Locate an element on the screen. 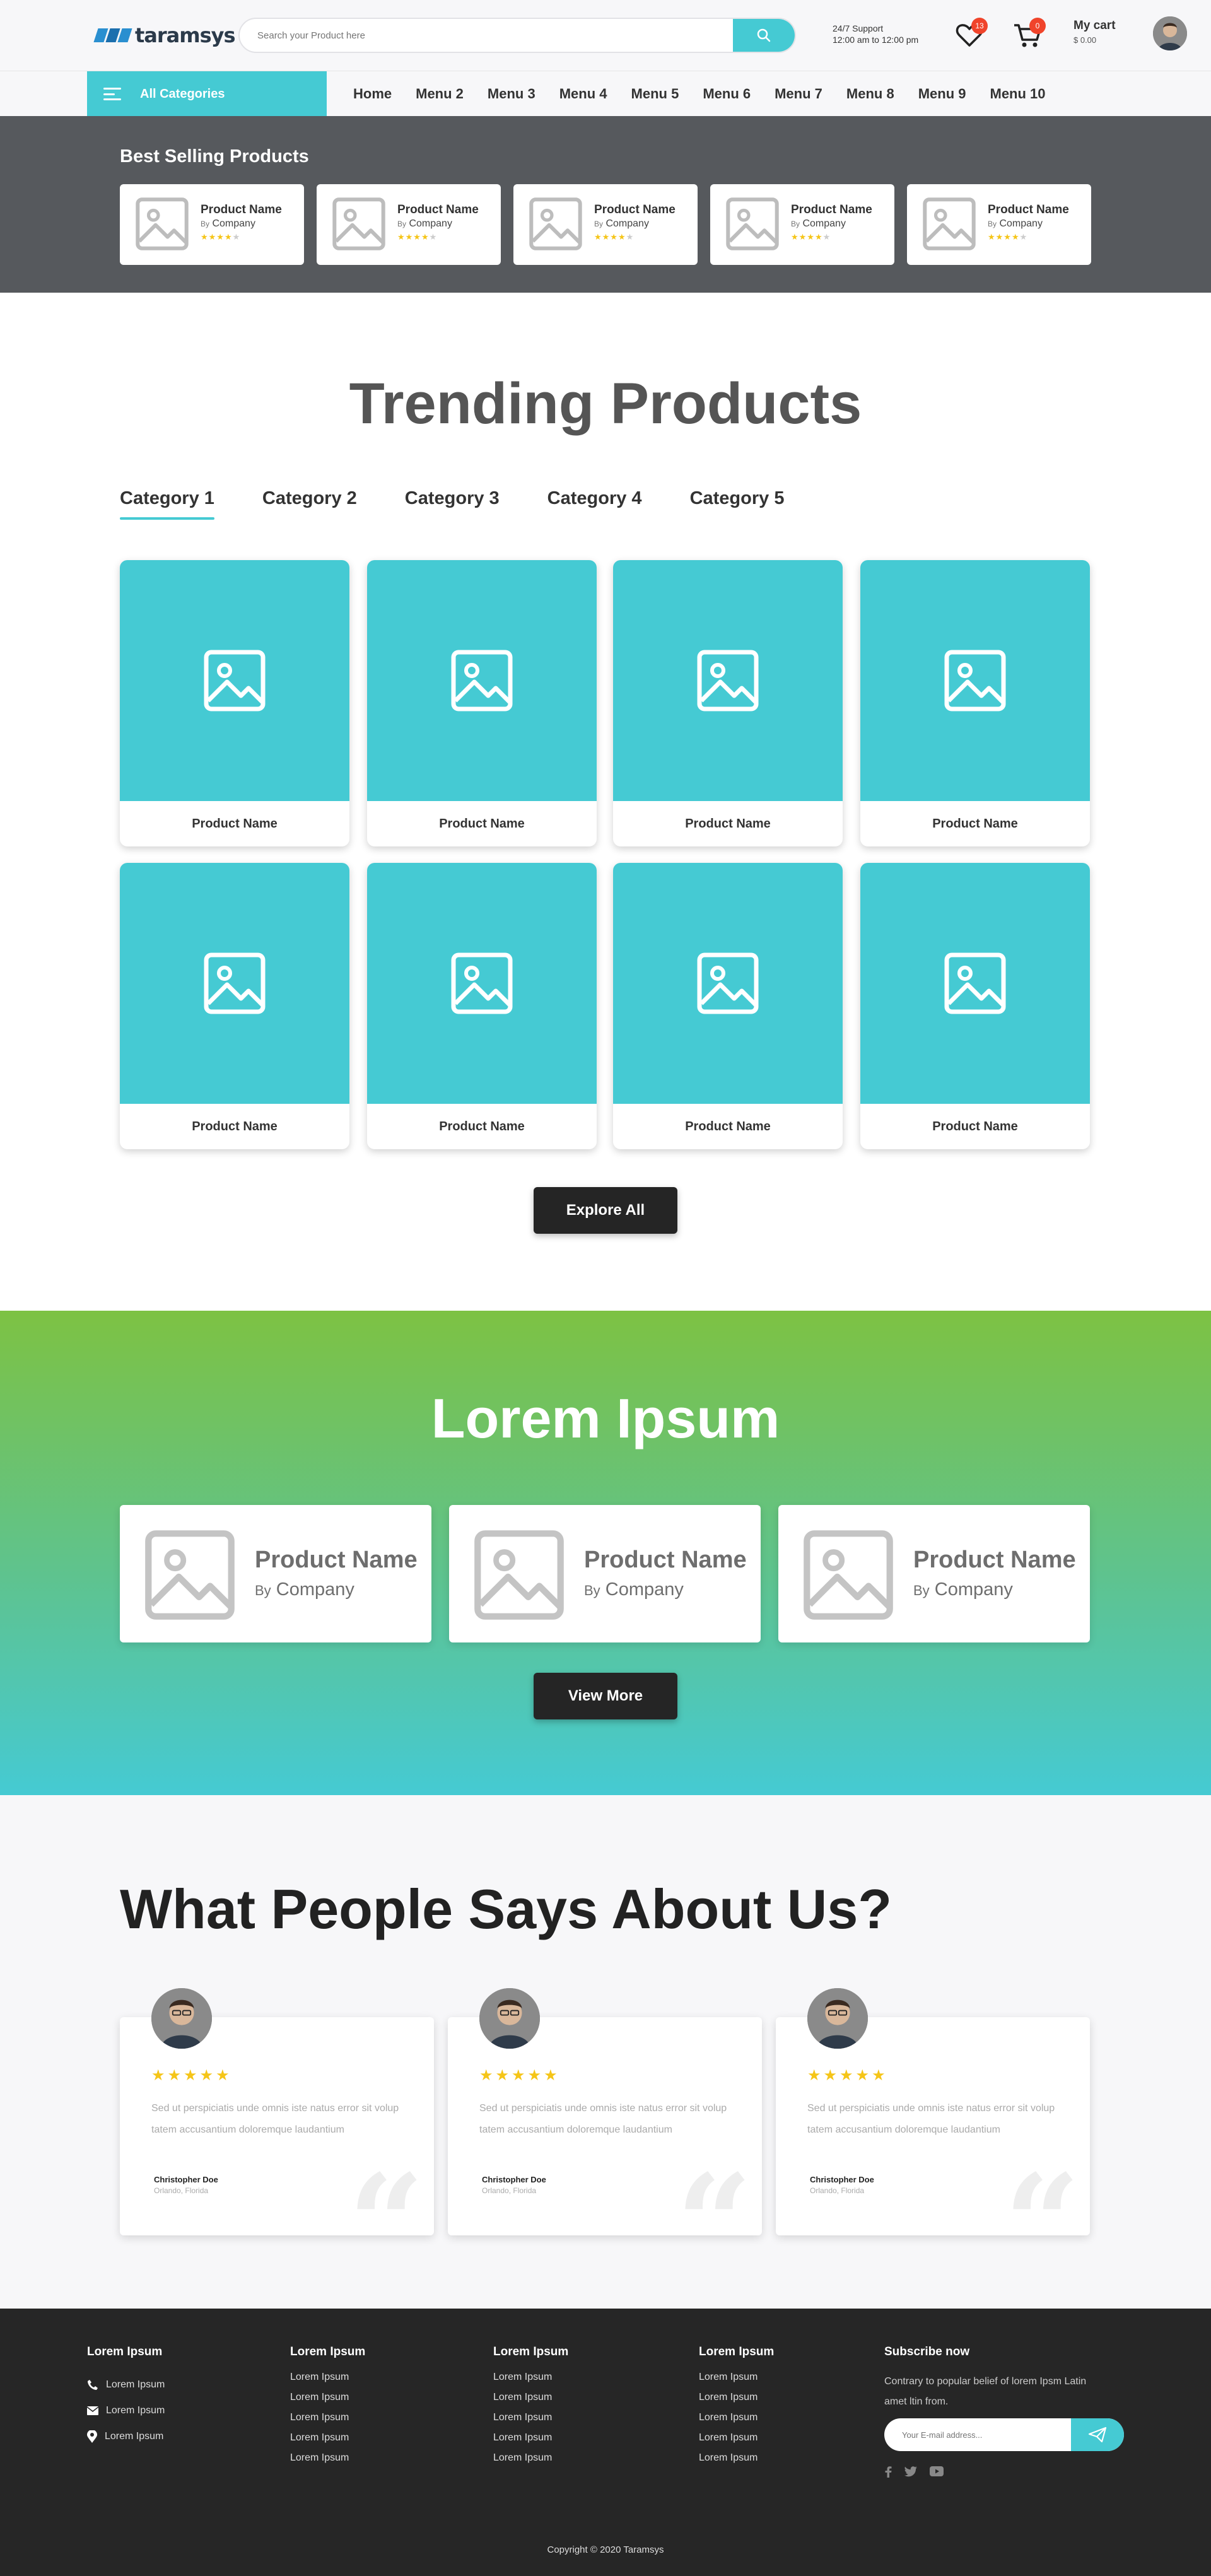 This screenshot has height=2576, width=1211. menu-item-home: Home is located at coordinates (373, 94).